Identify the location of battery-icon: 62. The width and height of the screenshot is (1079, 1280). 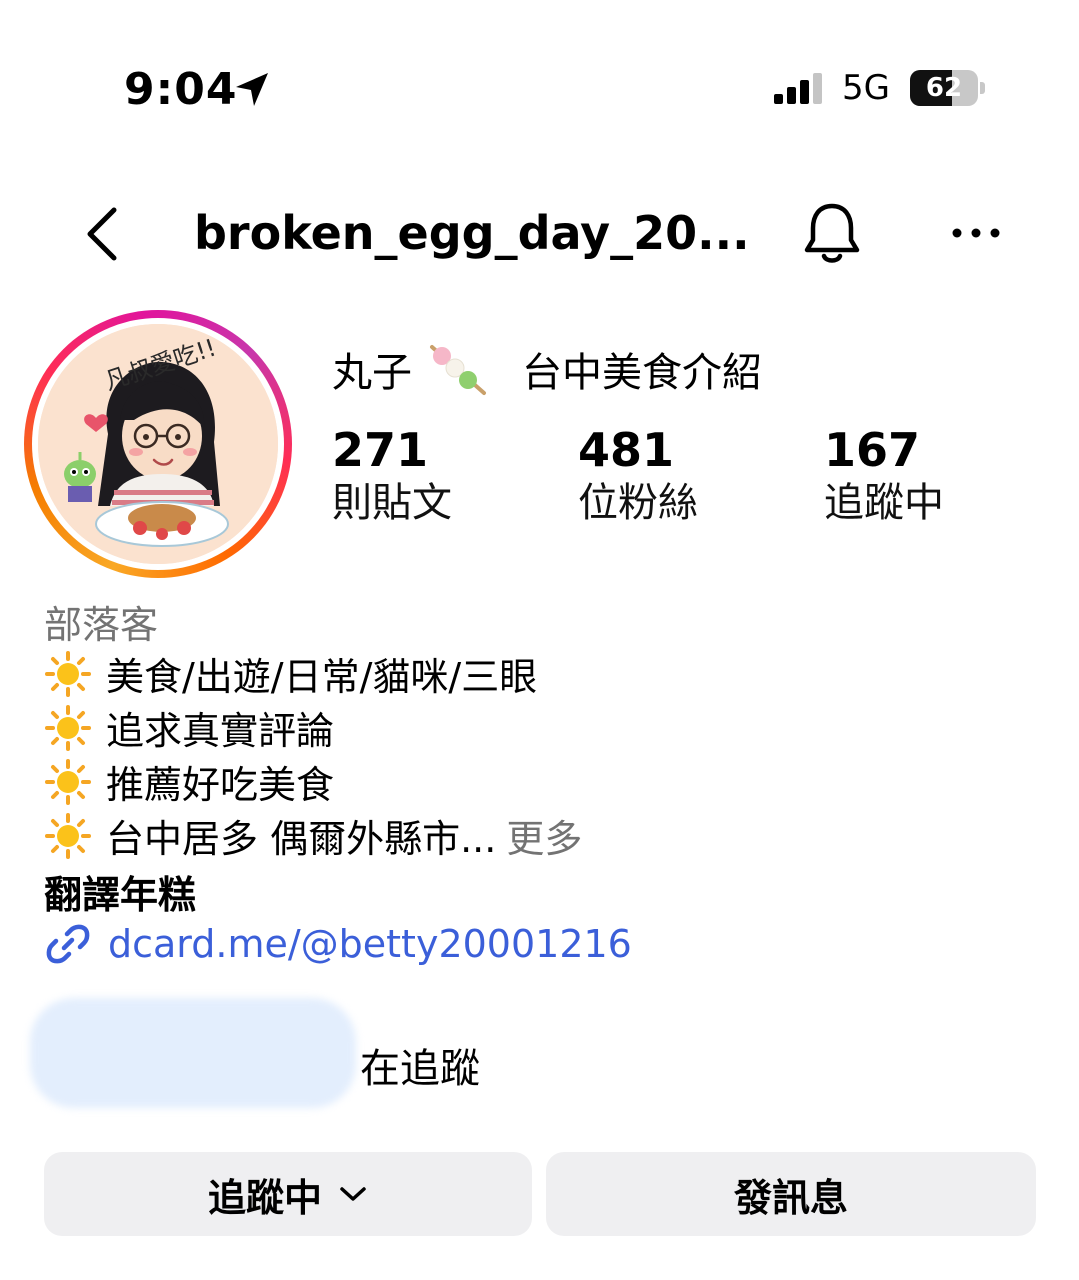
(948, 88).